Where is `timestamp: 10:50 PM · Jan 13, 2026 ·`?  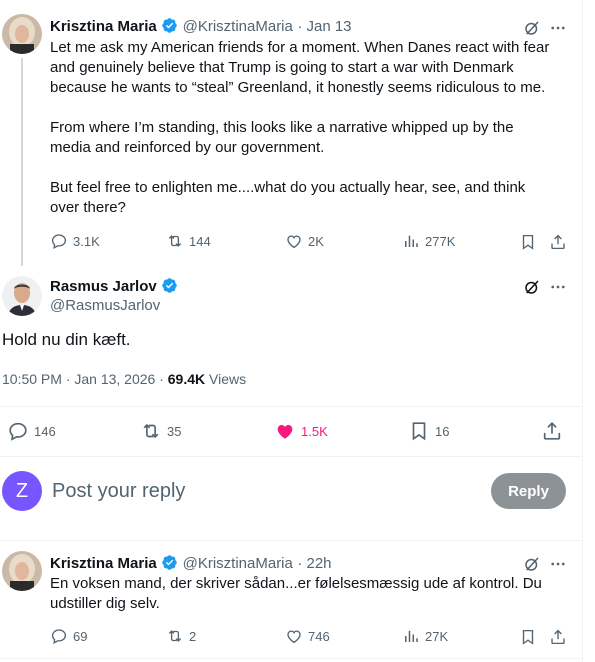
timestamp: 10:50 PM · Jan 13, 2026 · is located at coordinates (85, 379).